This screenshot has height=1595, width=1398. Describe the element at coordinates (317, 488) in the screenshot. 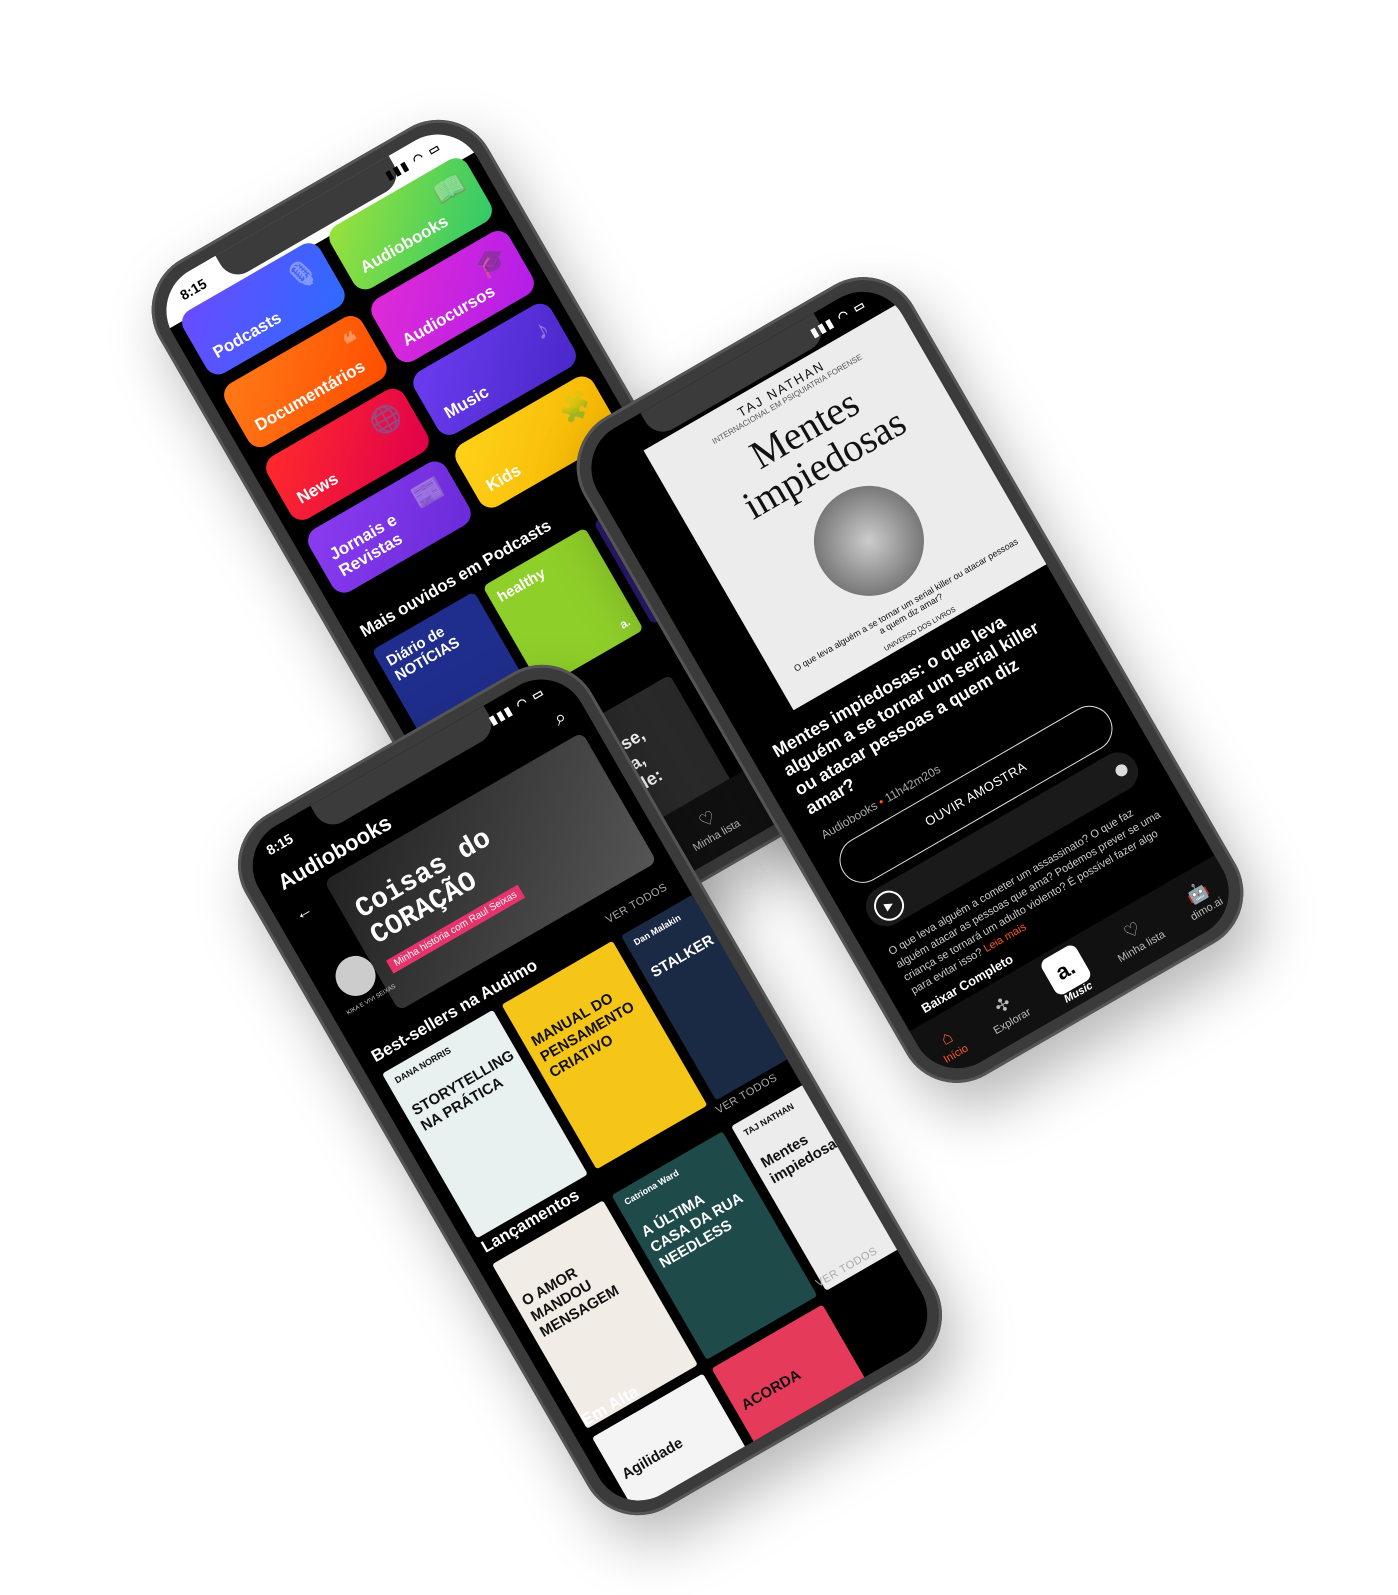

I see `category-label: News` at that location.